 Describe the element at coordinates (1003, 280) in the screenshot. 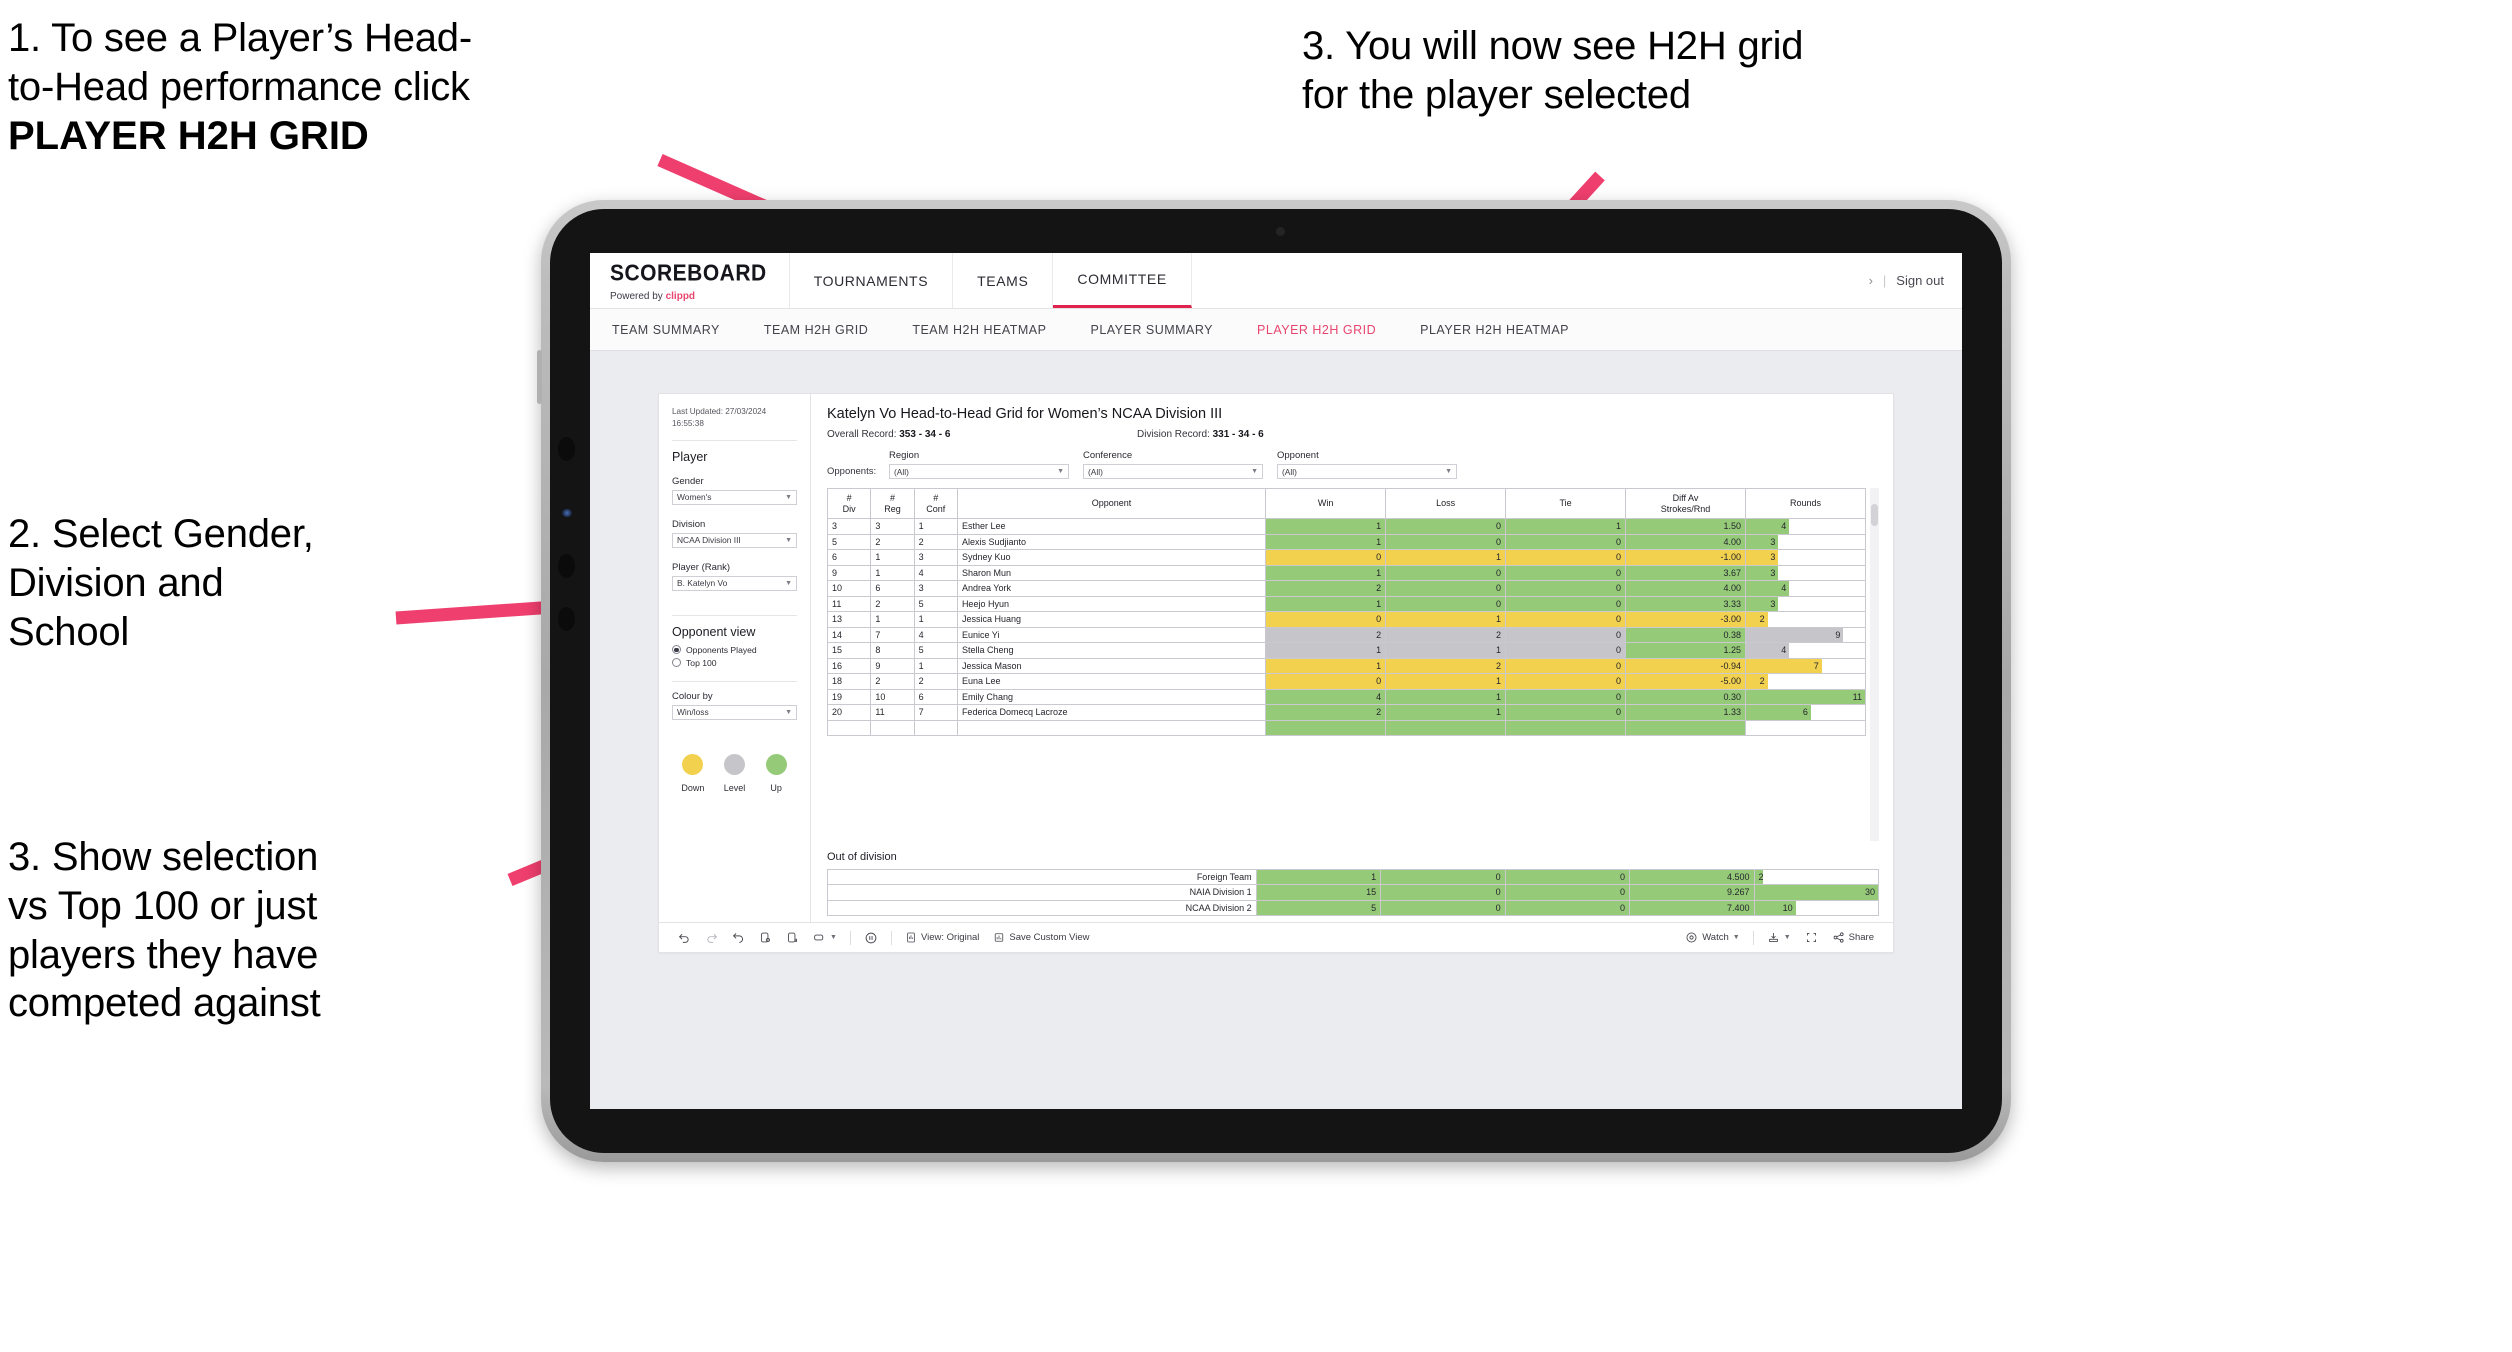

I see `top-nav-item-teams: TEAMS` at that location.